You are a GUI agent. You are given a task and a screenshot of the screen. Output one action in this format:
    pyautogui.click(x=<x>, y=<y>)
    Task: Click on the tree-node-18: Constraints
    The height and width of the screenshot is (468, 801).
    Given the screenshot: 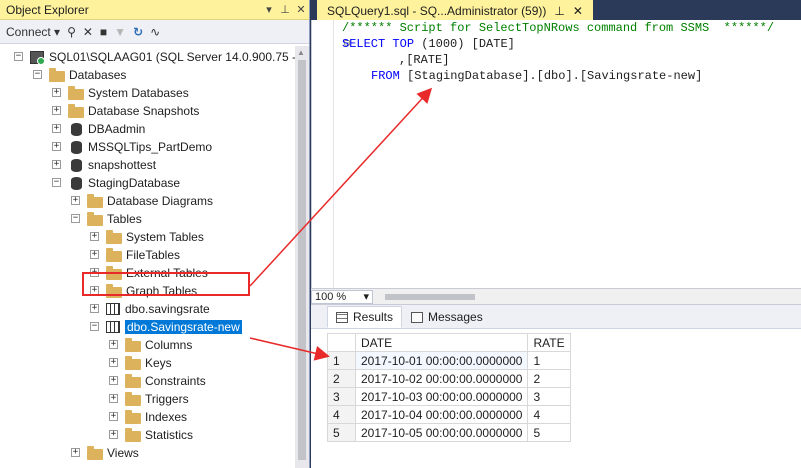 What is the action you would take?
    pyautogui.click(x=165, y=381)
    